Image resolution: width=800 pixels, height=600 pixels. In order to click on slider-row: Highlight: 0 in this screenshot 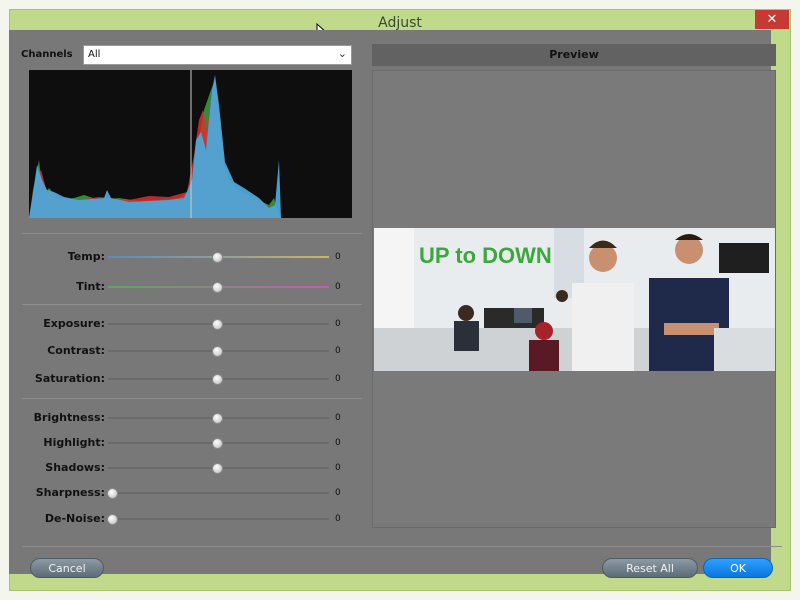, I will do `click(185, 443)`.